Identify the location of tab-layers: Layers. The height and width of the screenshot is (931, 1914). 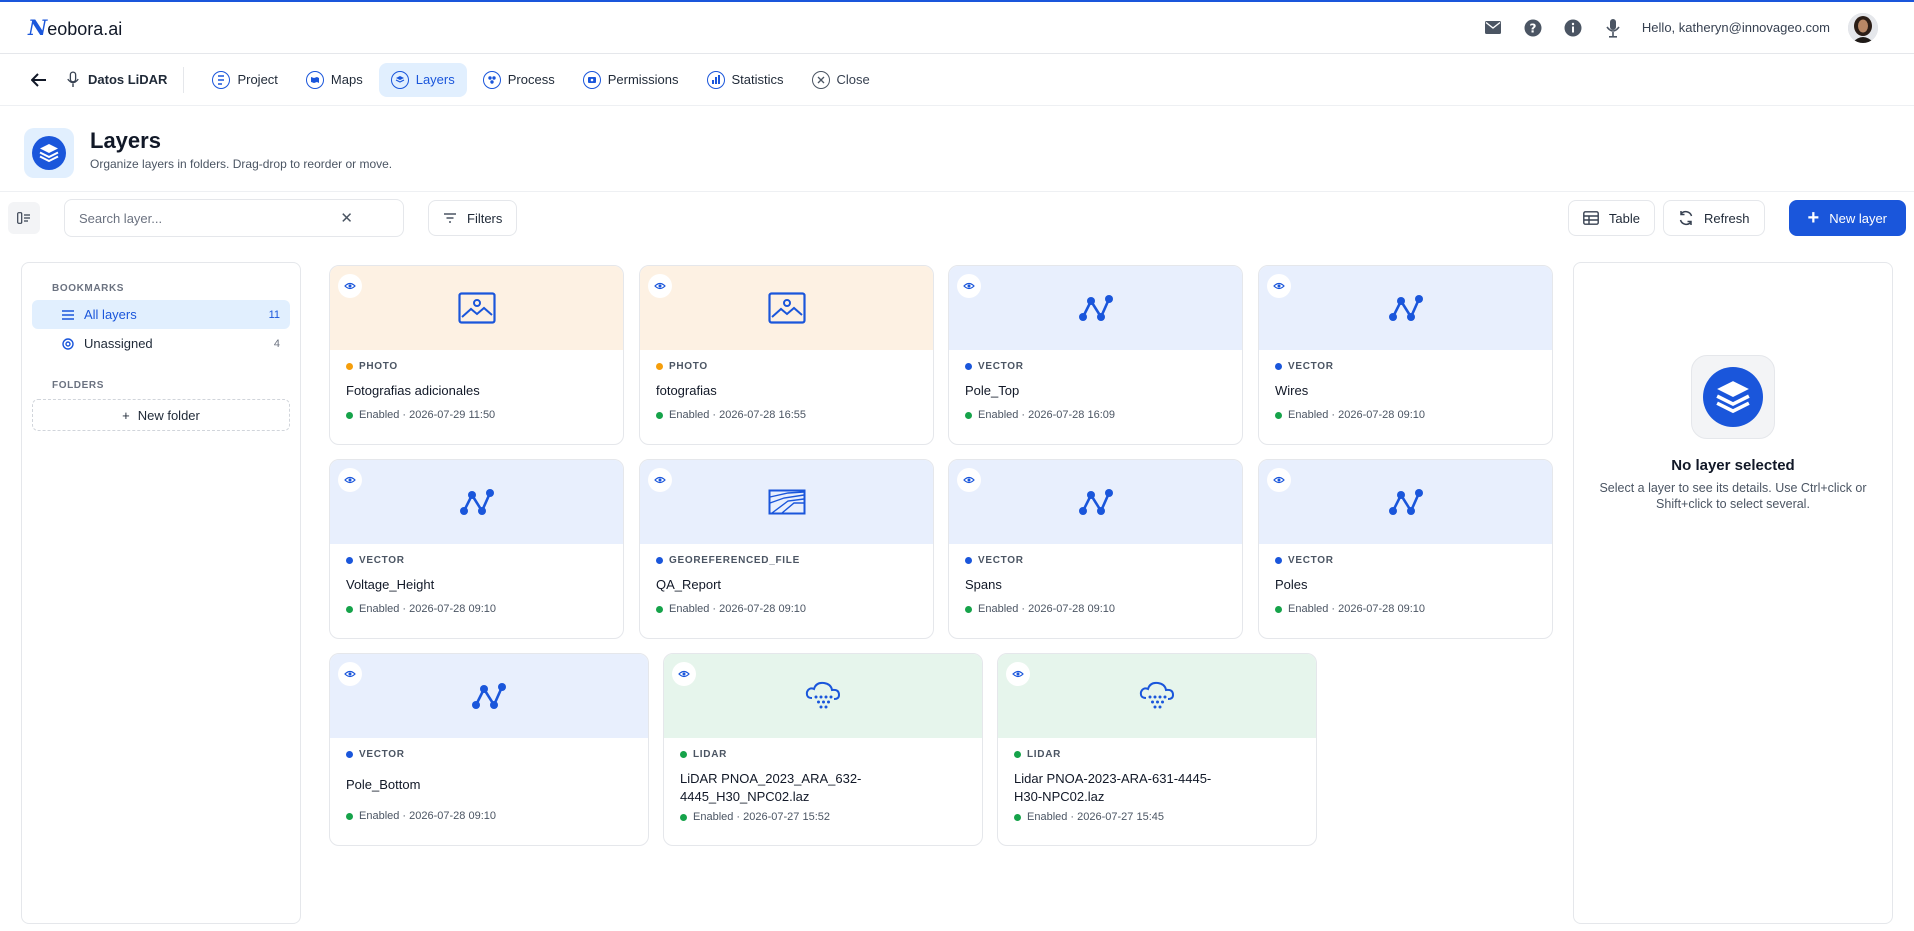
(422, 79).